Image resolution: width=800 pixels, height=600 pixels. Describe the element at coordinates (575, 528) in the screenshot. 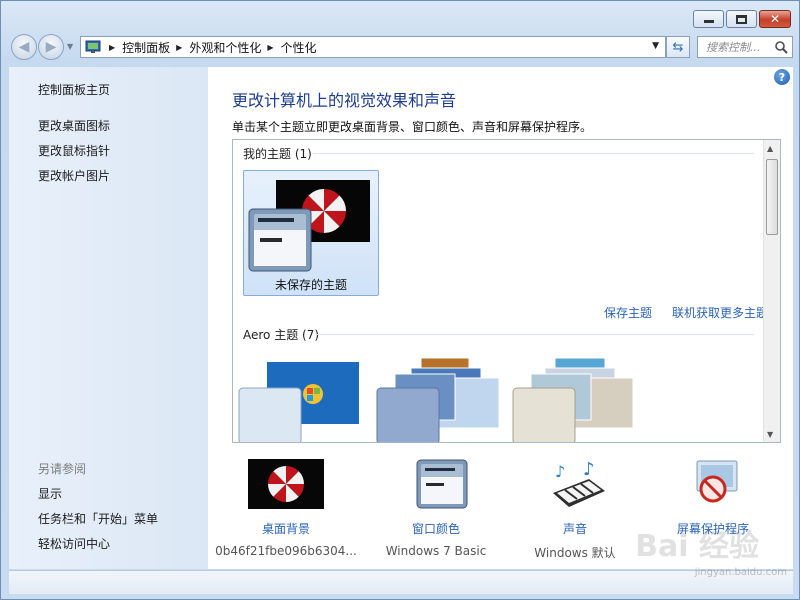

I see `sounds-label: 声音` at that location.